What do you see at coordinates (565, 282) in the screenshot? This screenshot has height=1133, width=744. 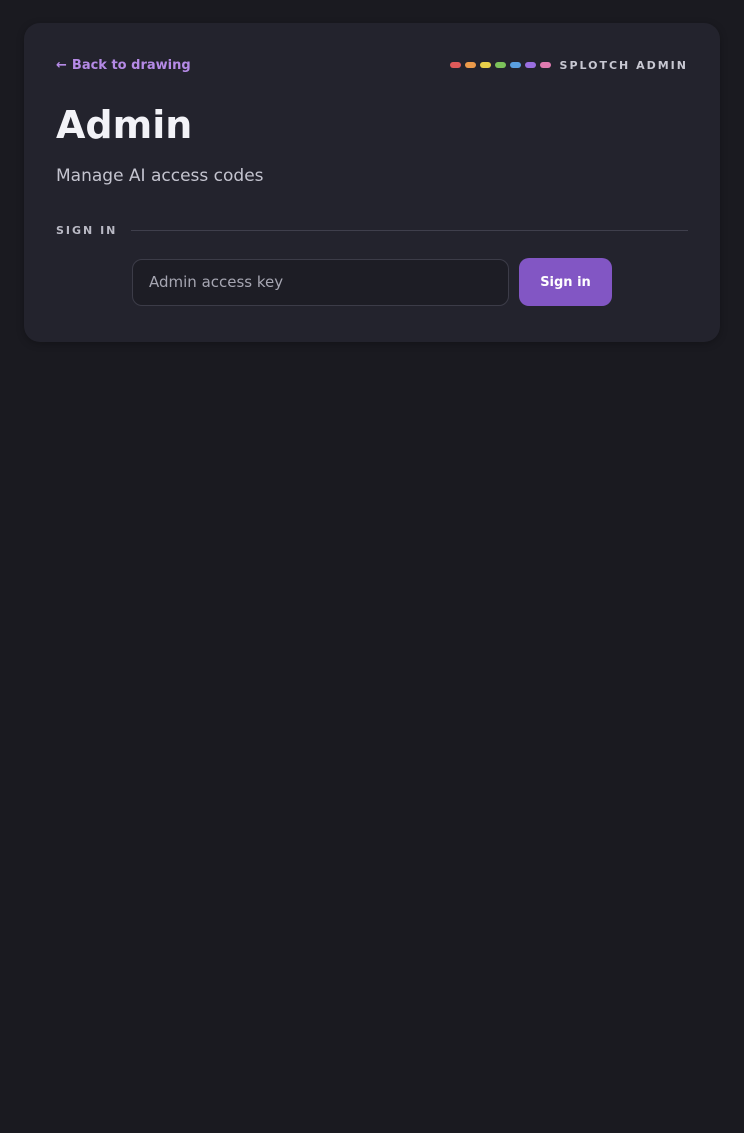 I see `sign-in-button: Sign in` at bounding box center [565, 282].